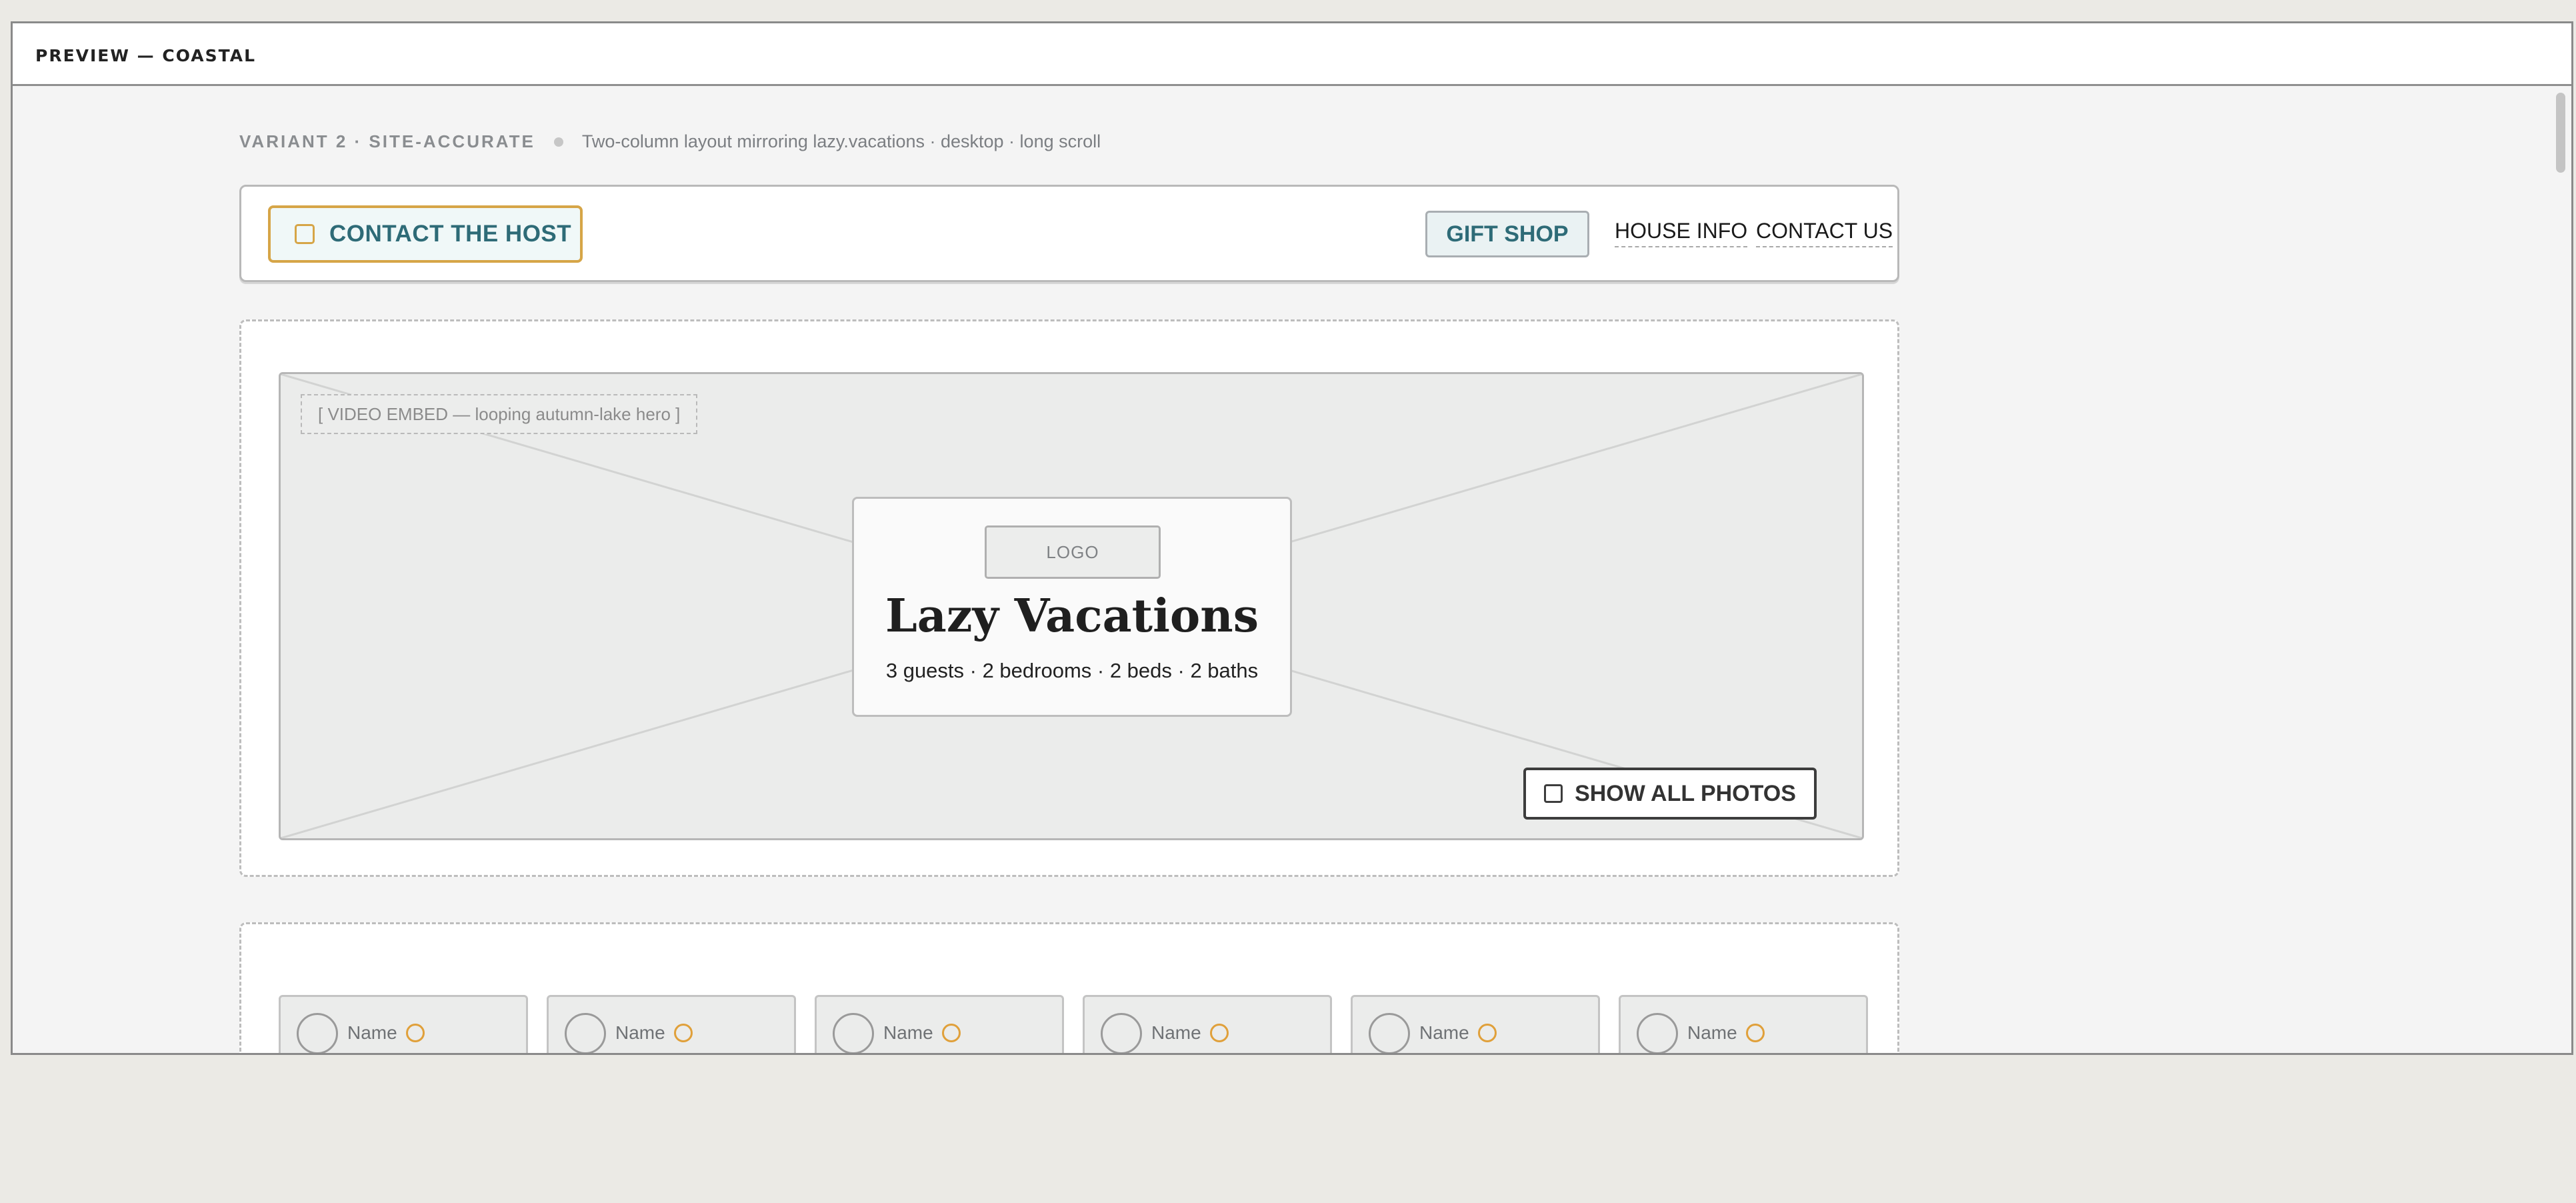 This screenshot has height=1203, width=2576. What do you see at coordinates (1207, 1024) in the screenshot?
I see `review-card: Name ★★★★☆` at bounding box center [1207, 1024].